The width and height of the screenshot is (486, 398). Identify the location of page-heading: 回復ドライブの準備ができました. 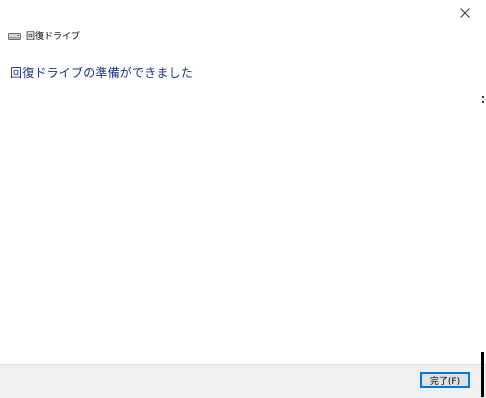
(102, 73).